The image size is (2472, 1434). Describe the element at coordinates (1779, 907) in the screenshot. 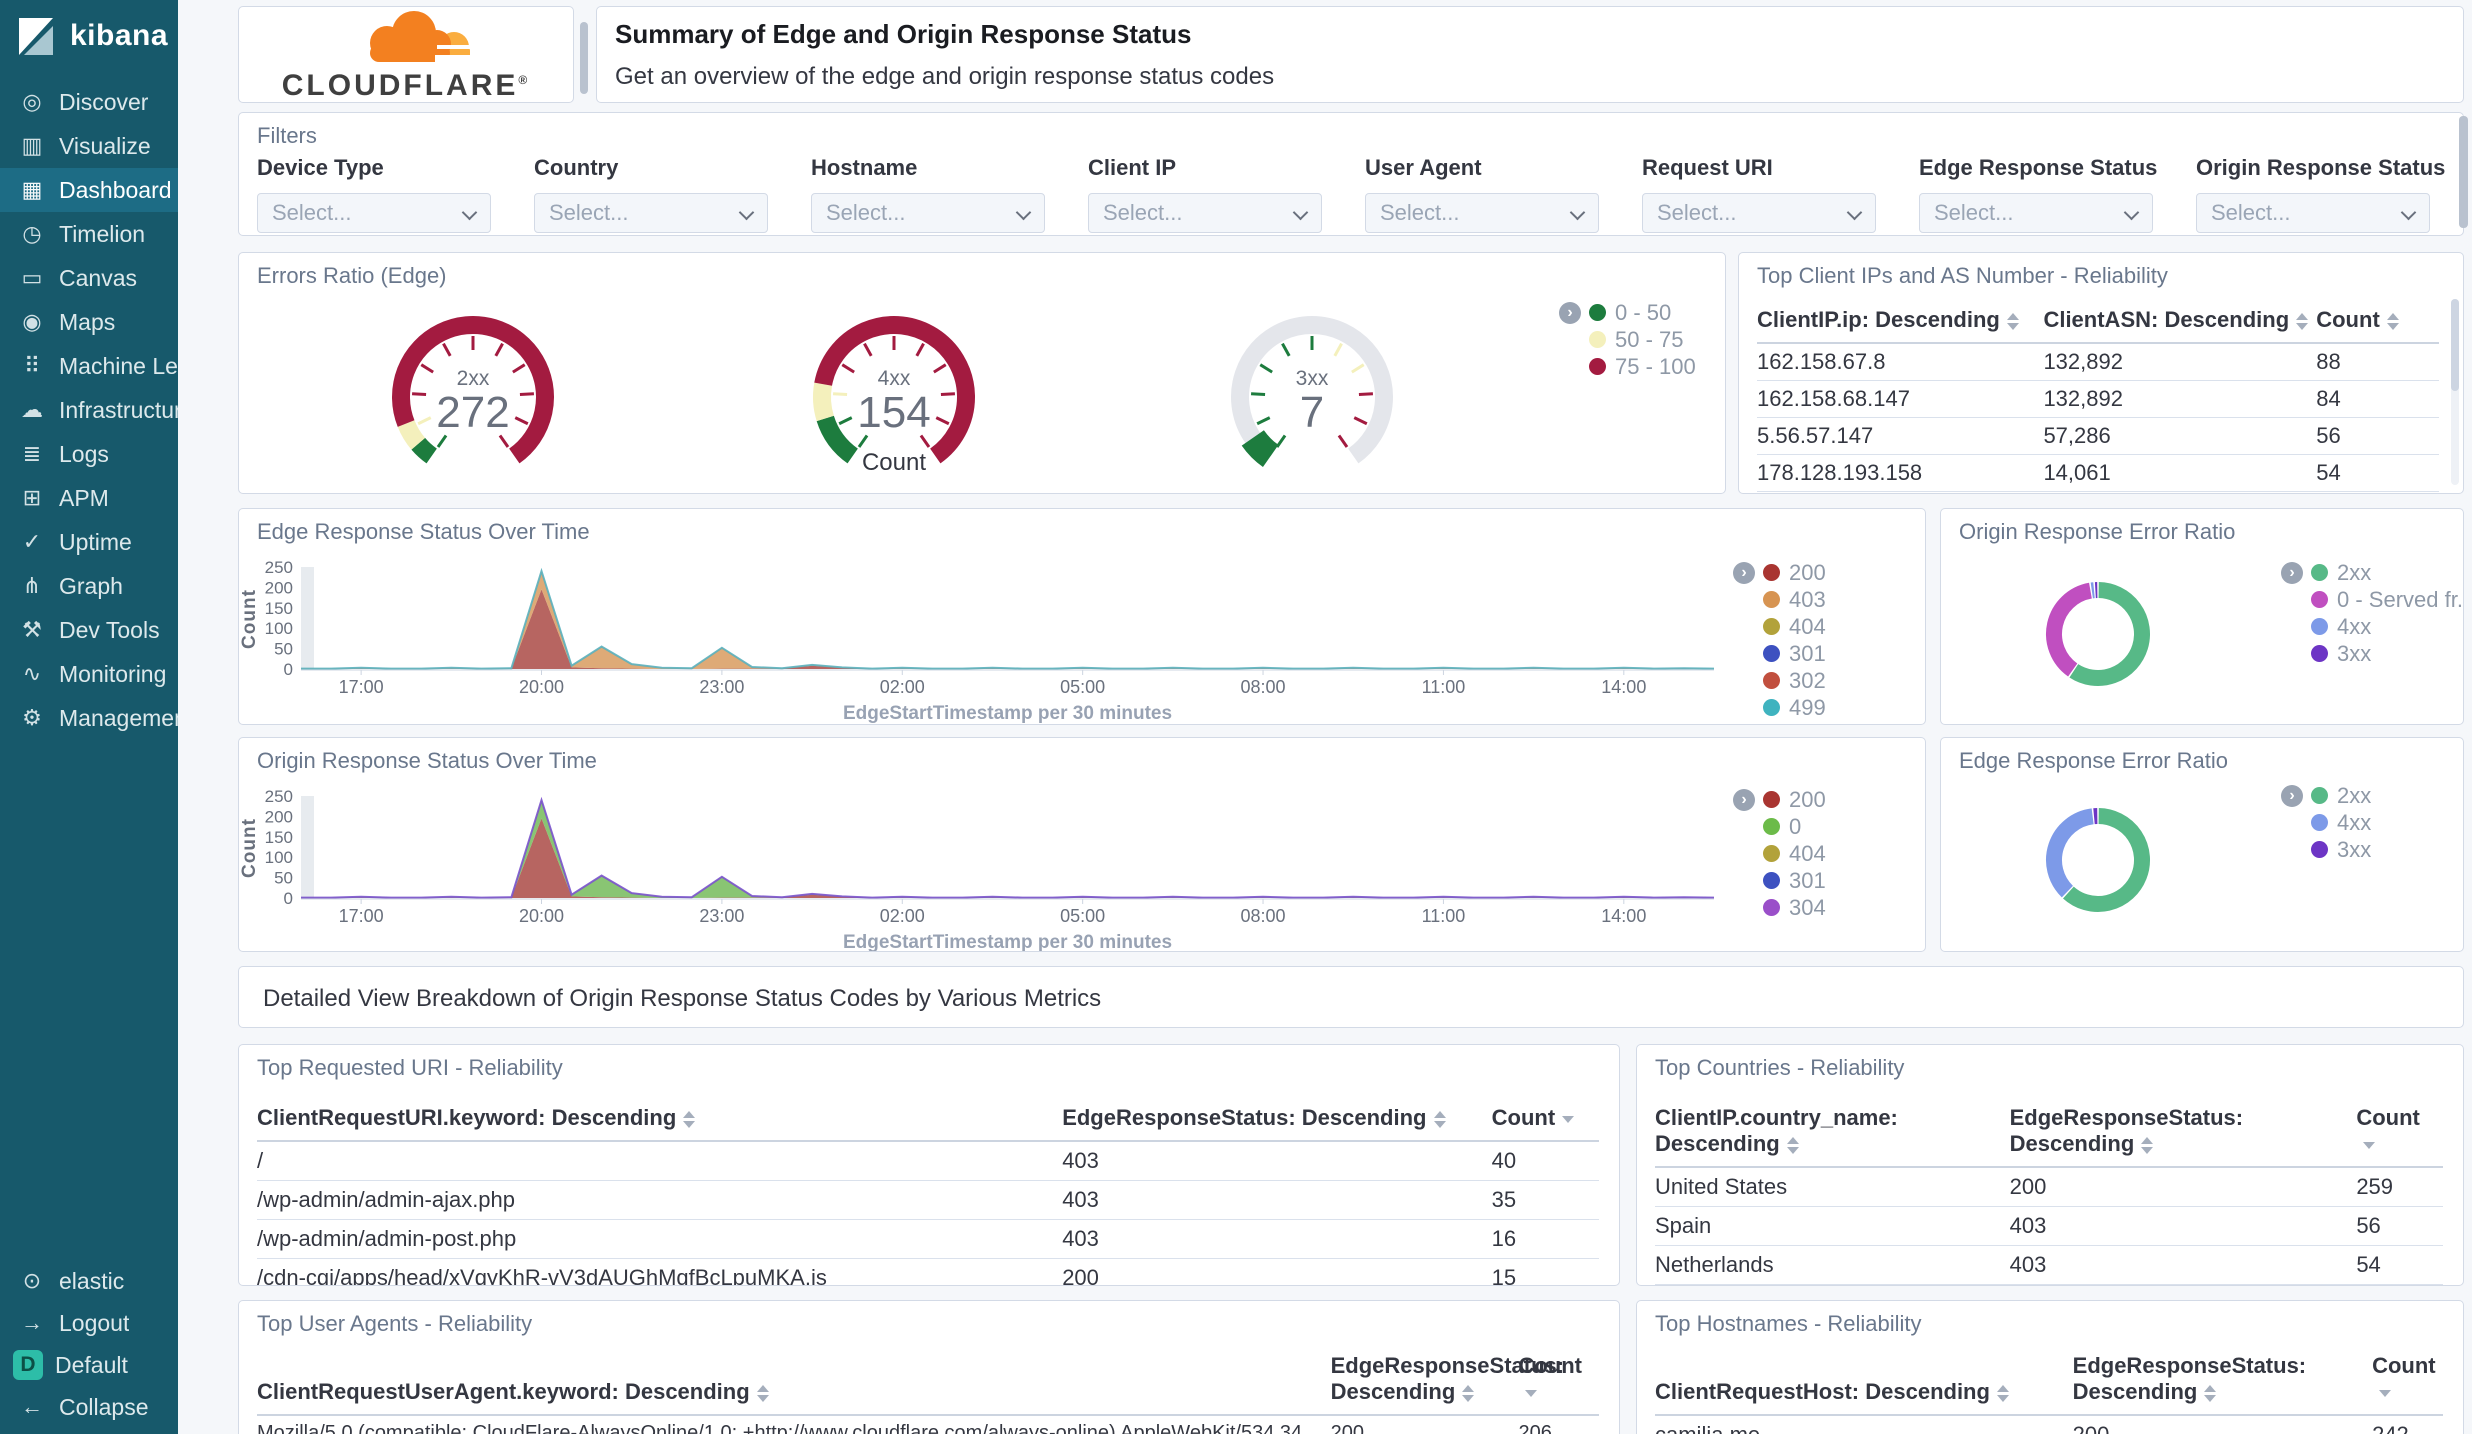

I see `legend-item-304: ›304` at that location.